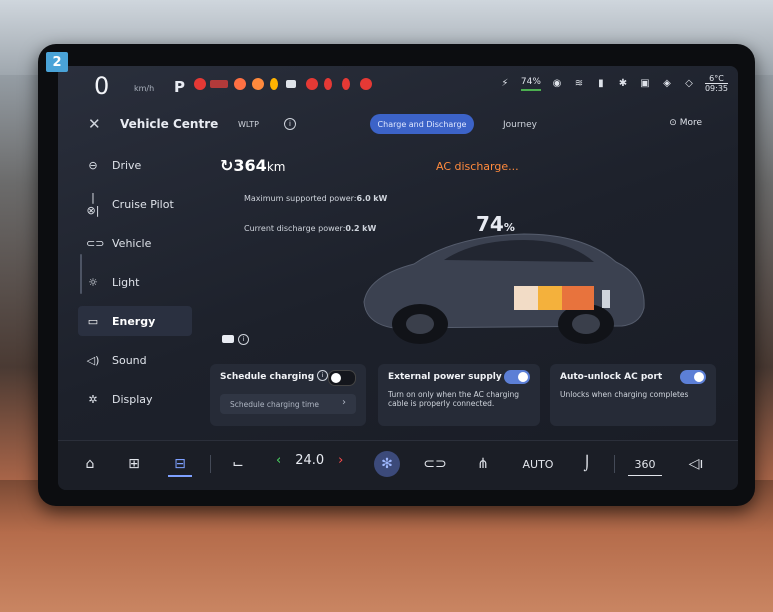  What do you see at coordinates (126, 282) in the screenshot?
I see `sidebar-item-label: Light` at bounding box center [126, 282].